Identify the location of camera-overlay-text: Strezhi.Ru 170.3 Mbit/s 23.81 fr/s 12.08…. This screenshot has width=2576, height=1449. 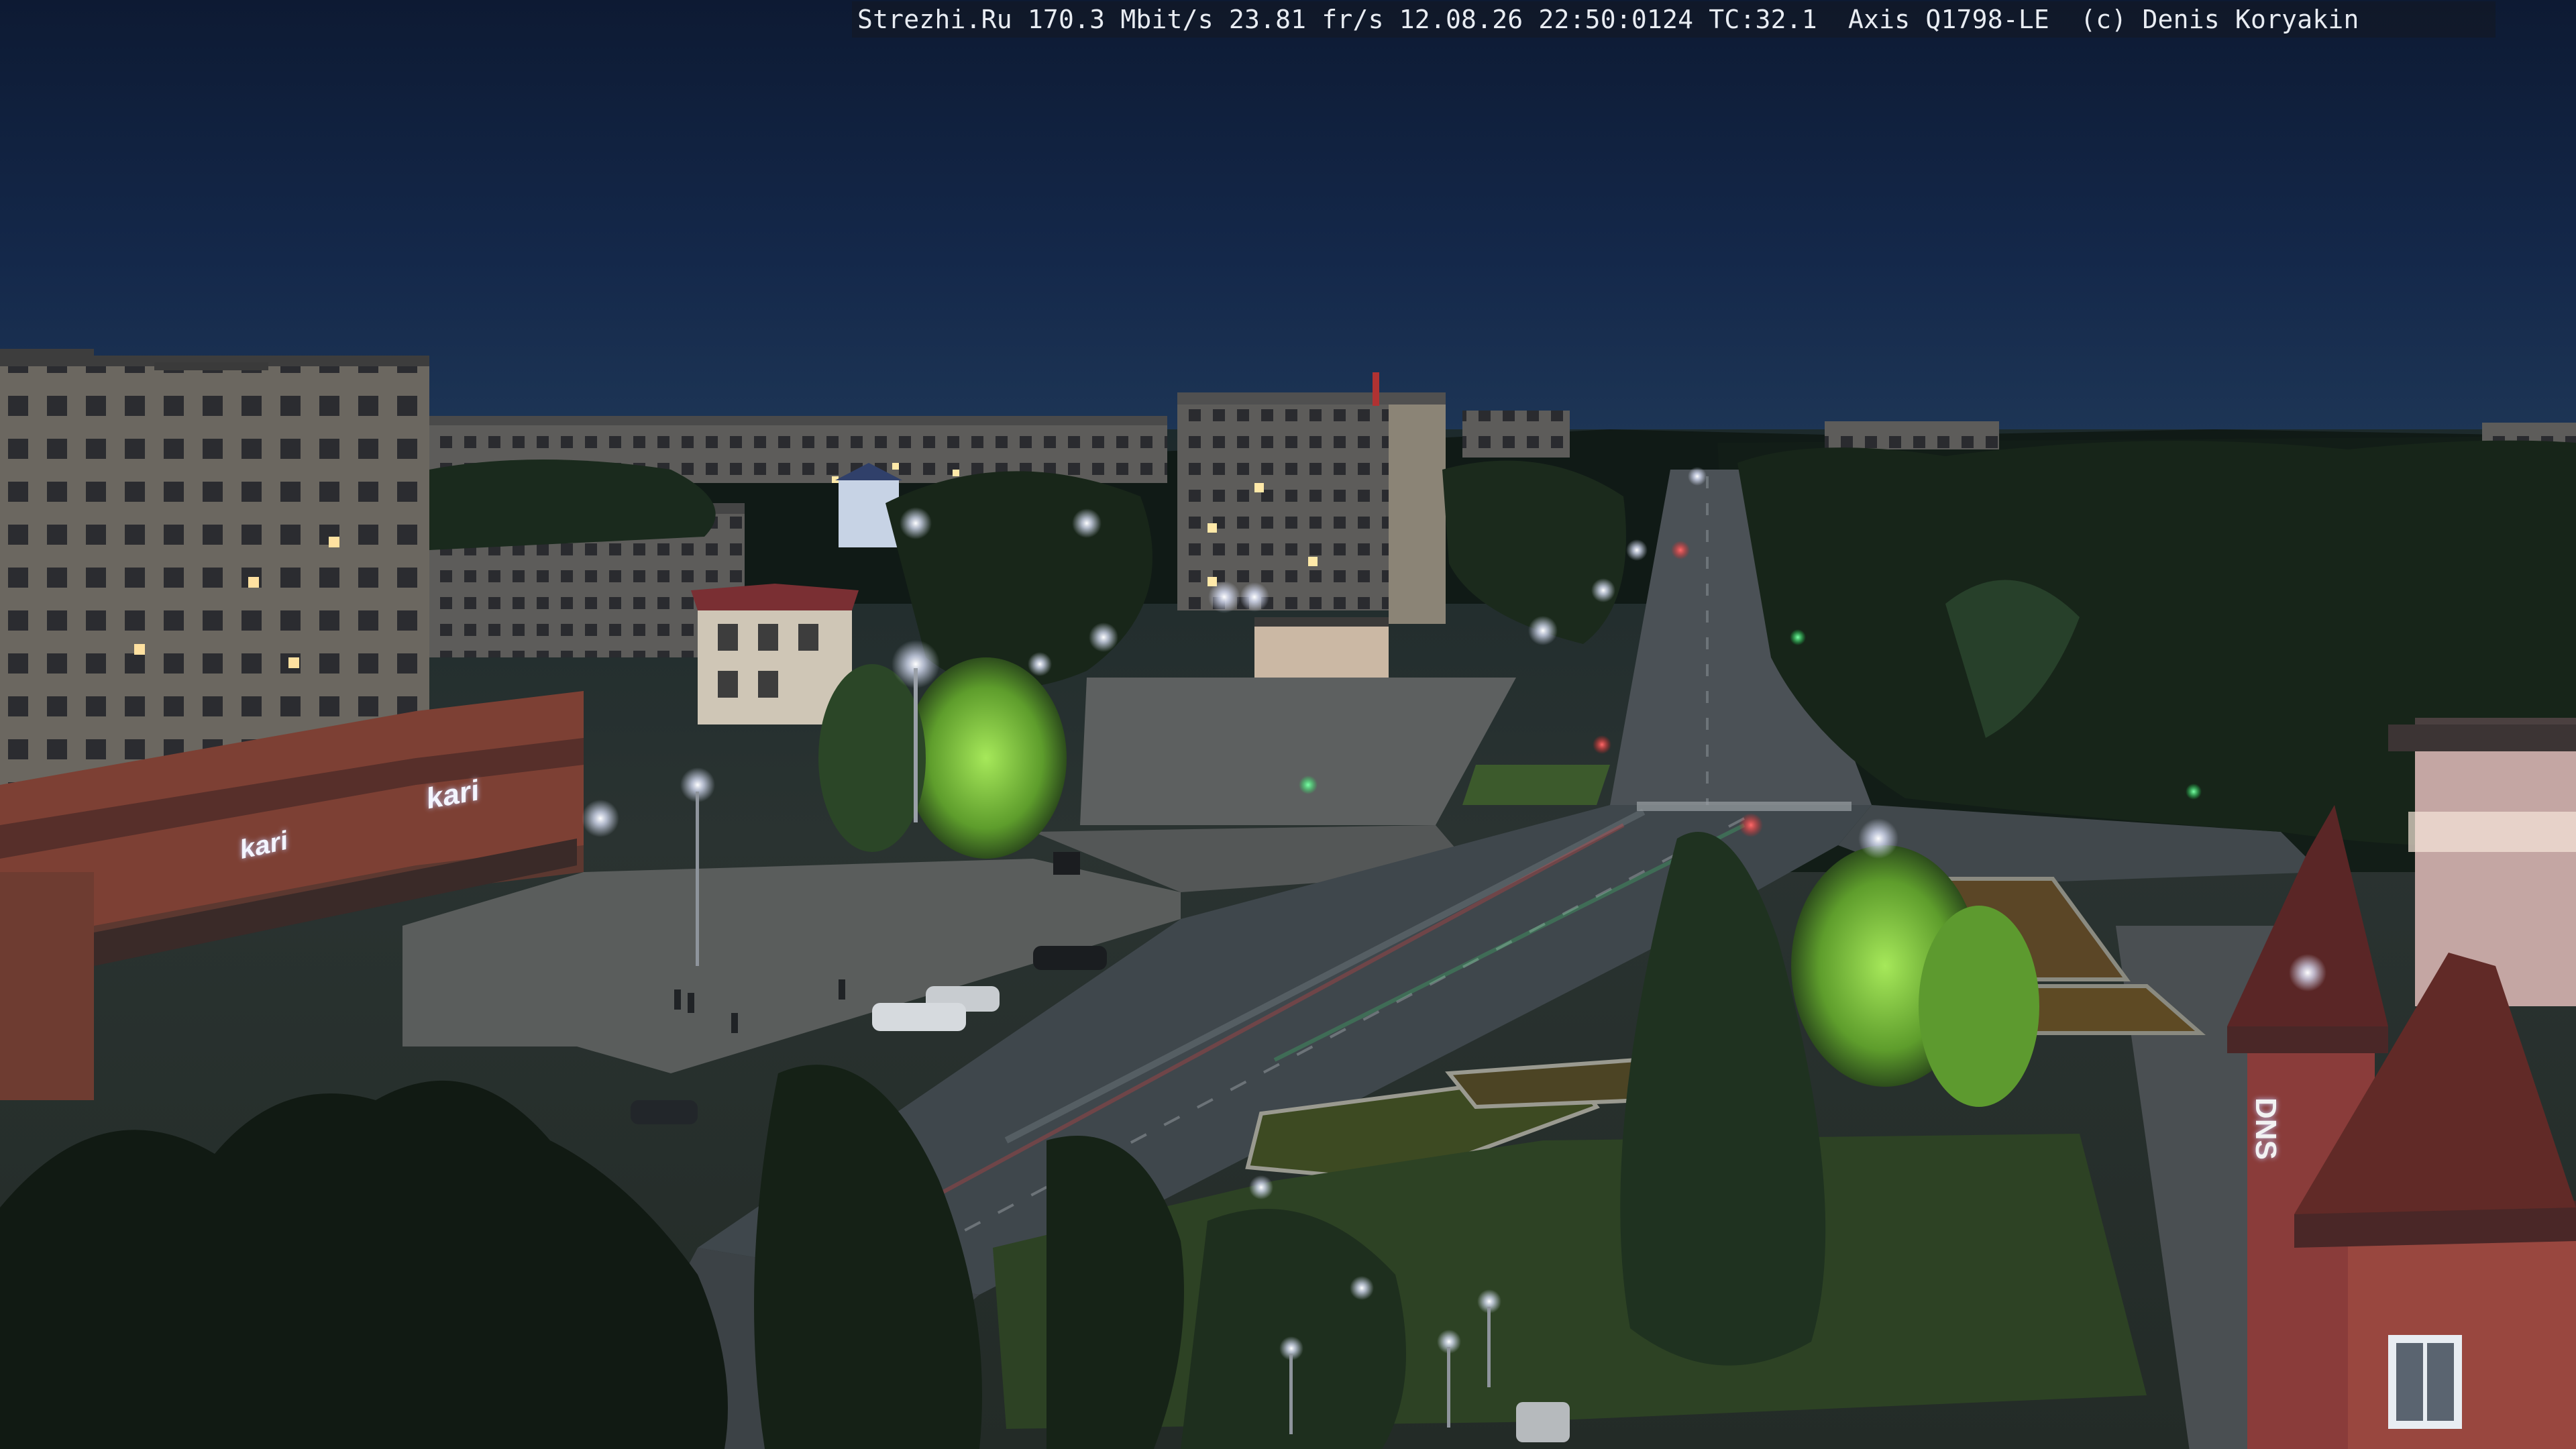
(1608, 19).